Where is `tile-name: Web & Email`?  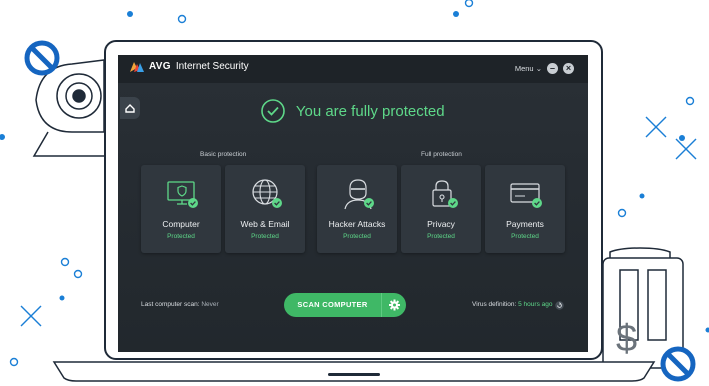
tile-name: Web & Email is located at coordinates (265, 224).